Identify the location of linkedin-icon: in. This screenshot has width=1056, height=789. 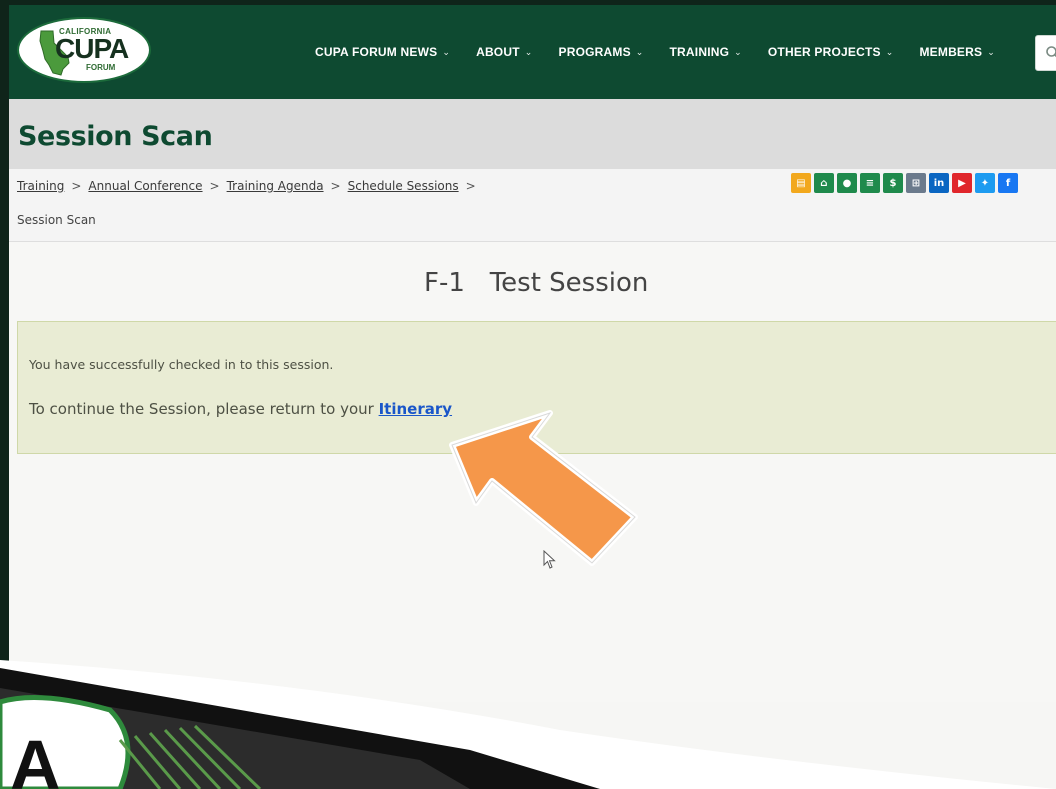
(939, 183).